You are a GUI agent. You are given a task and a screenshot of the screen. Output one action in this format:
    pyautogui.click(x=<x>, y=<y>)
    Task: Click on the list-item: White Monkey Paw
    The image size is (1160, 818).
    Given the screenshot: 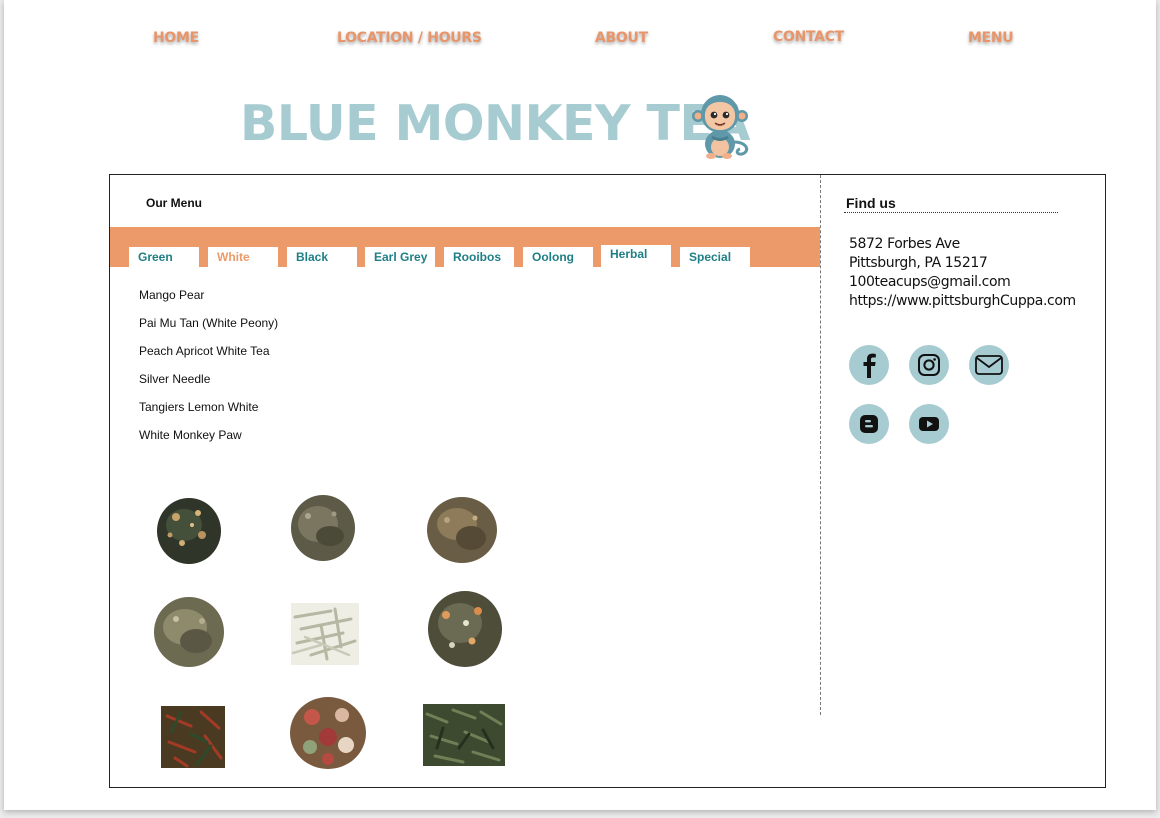 What is the action you would take?
    pyautogui.click(x=208, y=441)
    